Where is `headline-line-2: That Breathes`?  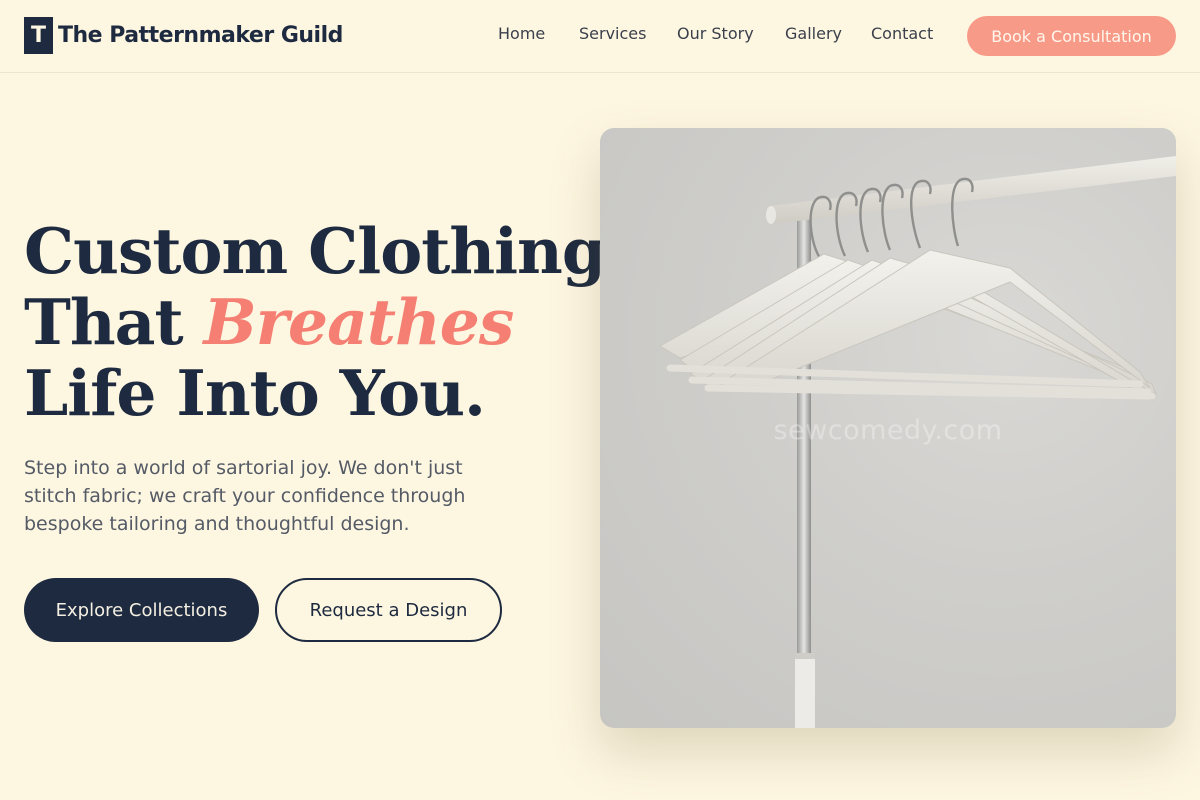 headline-line-2: That Breathes is located at coordinates (314, 322).